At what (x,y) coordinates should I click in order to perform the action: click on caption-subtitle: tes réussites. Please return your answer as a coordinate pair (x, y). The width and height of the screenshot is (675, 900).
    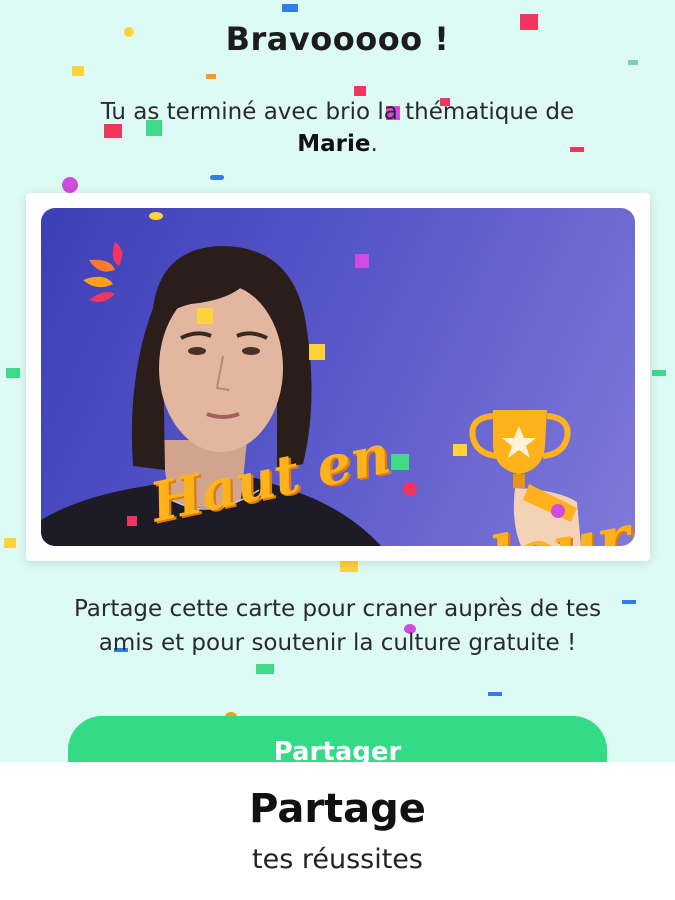
    Looking at the image, I should click on (337, 859).